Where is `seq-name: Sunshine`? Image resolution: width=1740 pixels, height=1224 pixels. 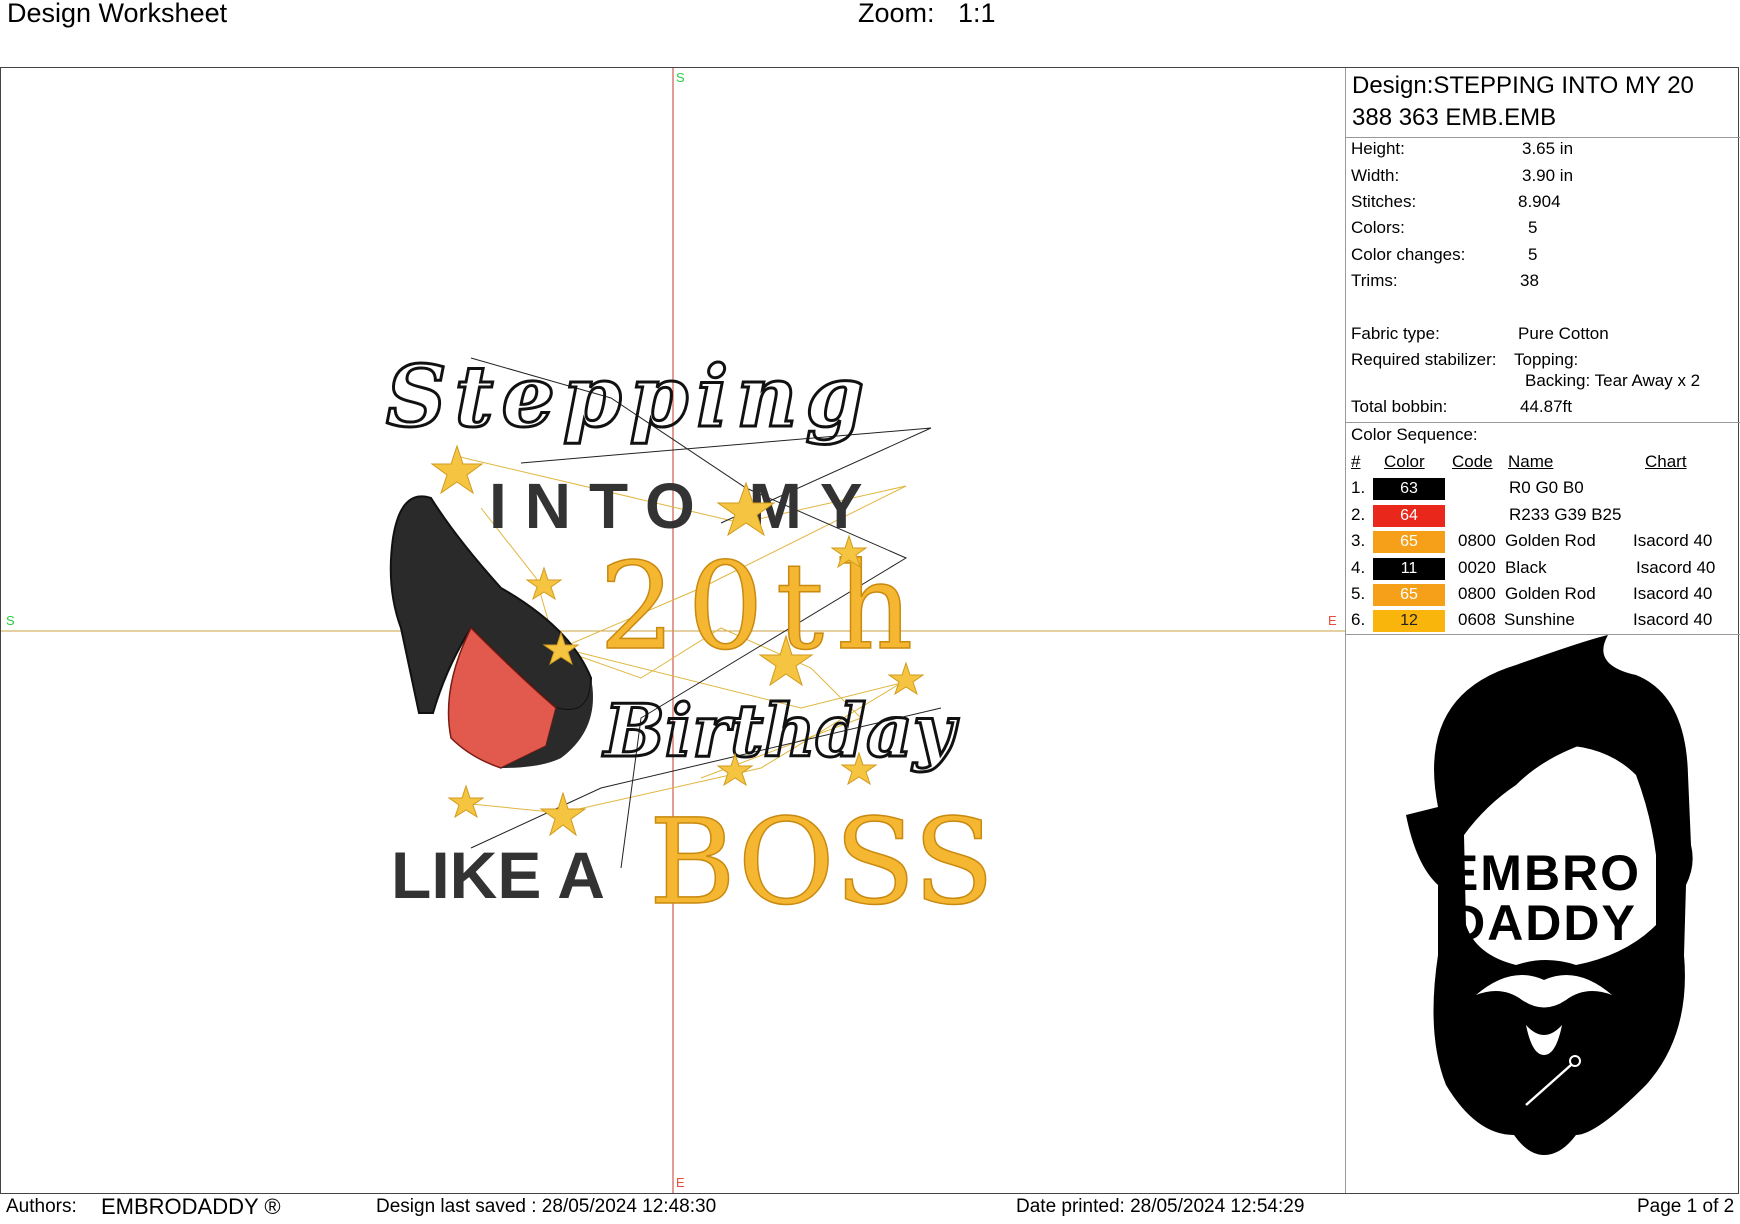
seq-name: Sunshine is located at coordinates (1539, 619).